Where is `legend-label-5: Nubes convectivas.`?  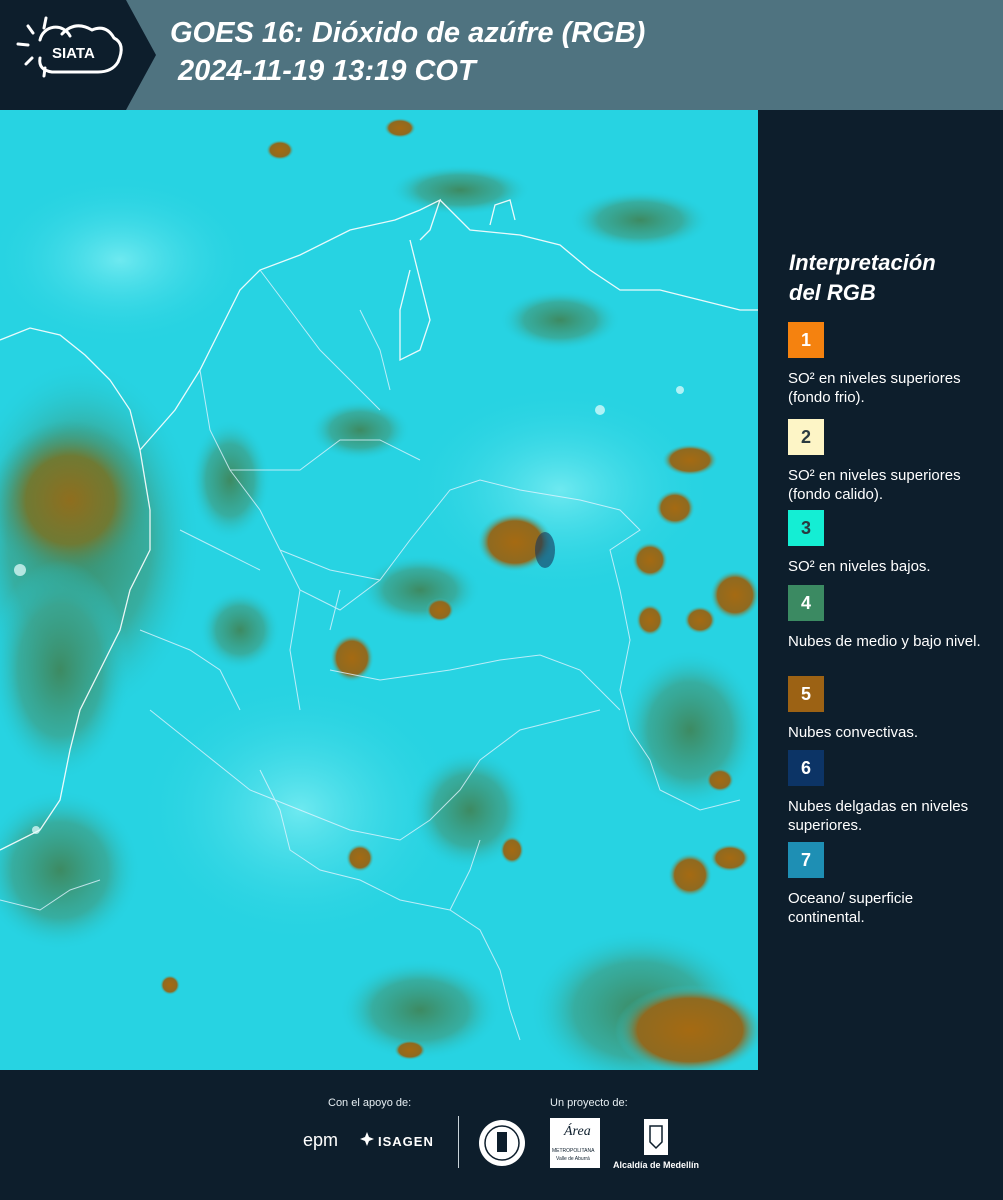 legend-label-5: Nubes convectivas. is located at coordinates (853, 732).